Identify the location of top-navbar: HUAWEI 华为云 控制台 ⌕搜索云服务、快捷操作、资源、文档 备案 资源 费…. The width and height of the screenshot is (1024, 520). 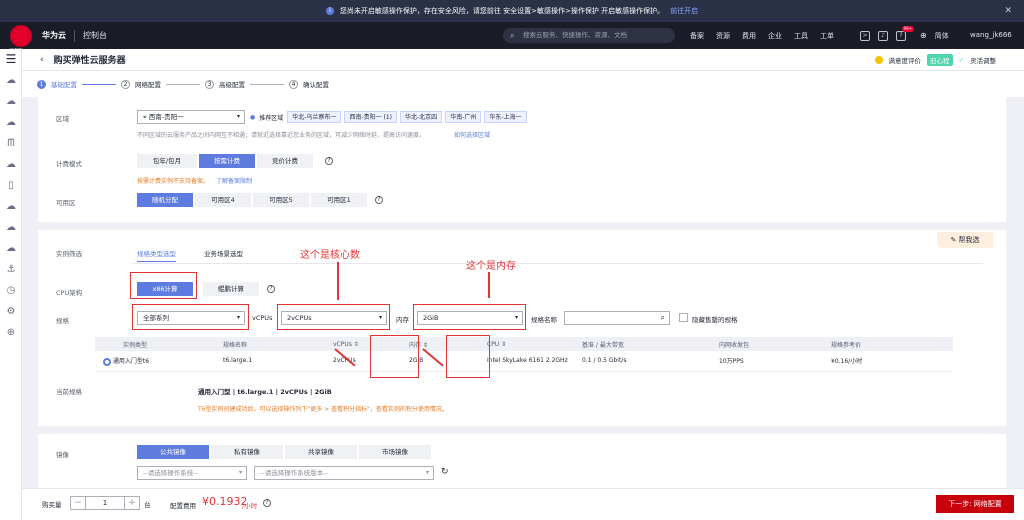
(512, 36).